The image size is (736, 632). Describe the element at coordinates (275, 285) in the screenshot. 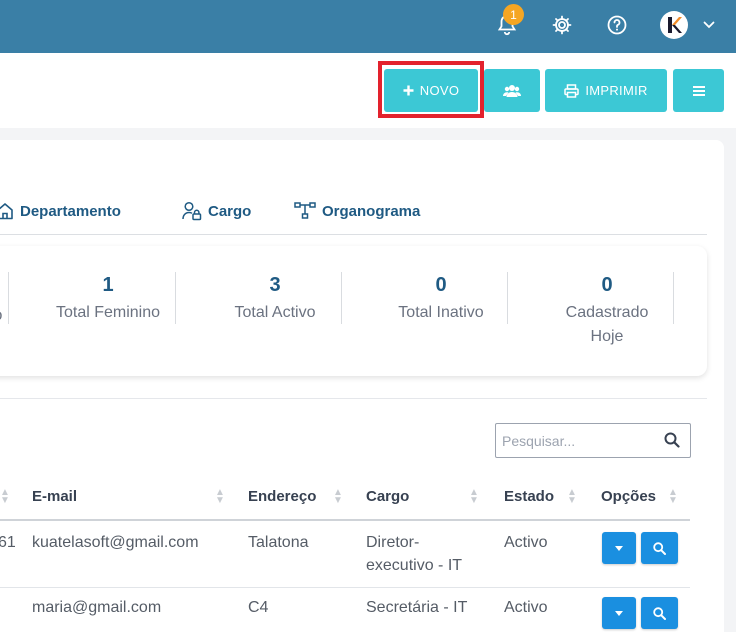

I see `stat-value: 3` at that location.